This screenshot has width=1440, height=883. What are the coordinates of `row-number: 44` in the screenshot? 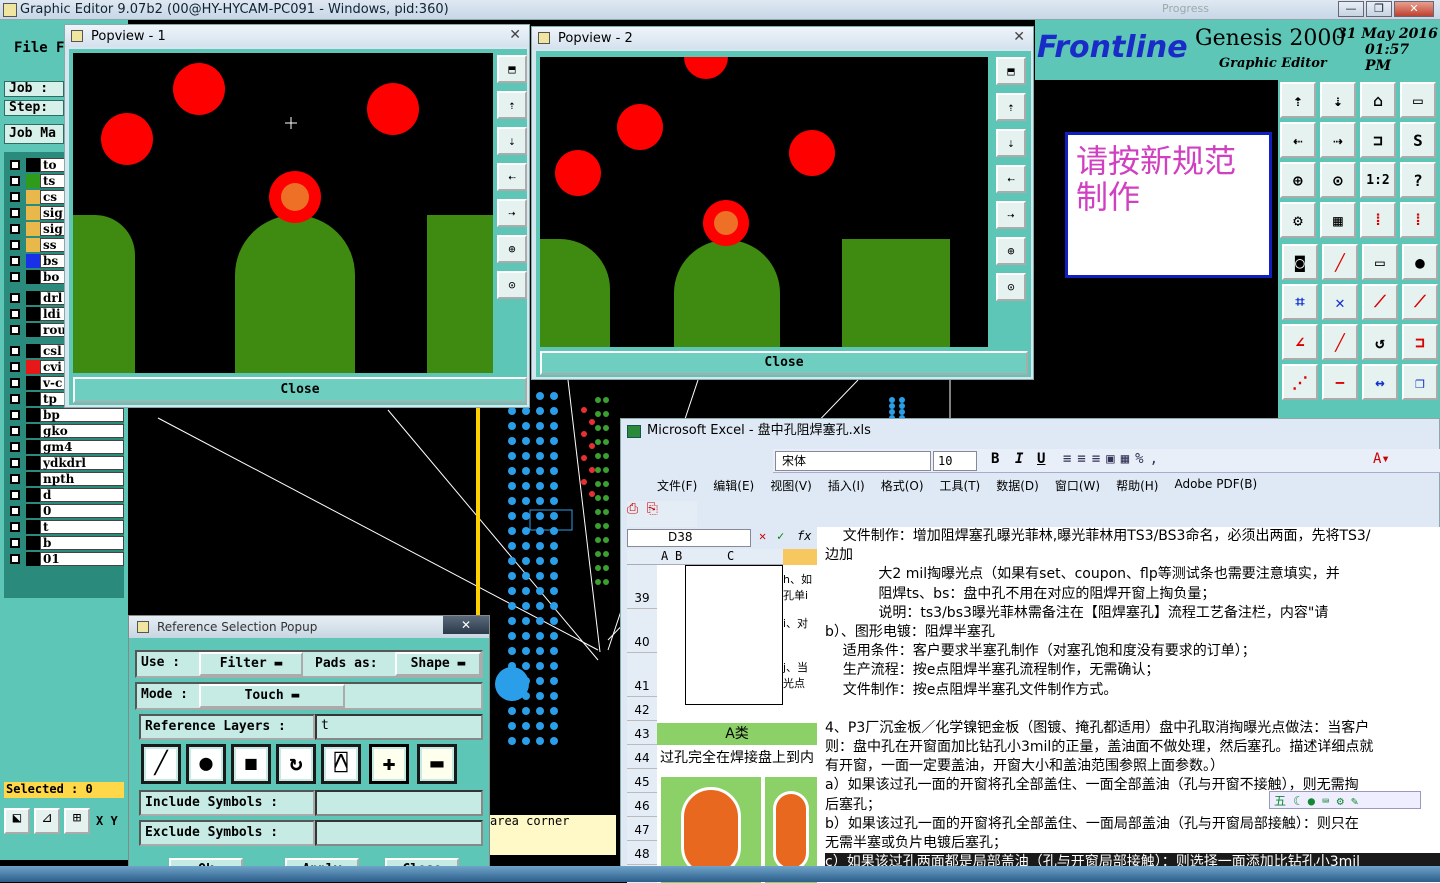 It's located at (642, 758).